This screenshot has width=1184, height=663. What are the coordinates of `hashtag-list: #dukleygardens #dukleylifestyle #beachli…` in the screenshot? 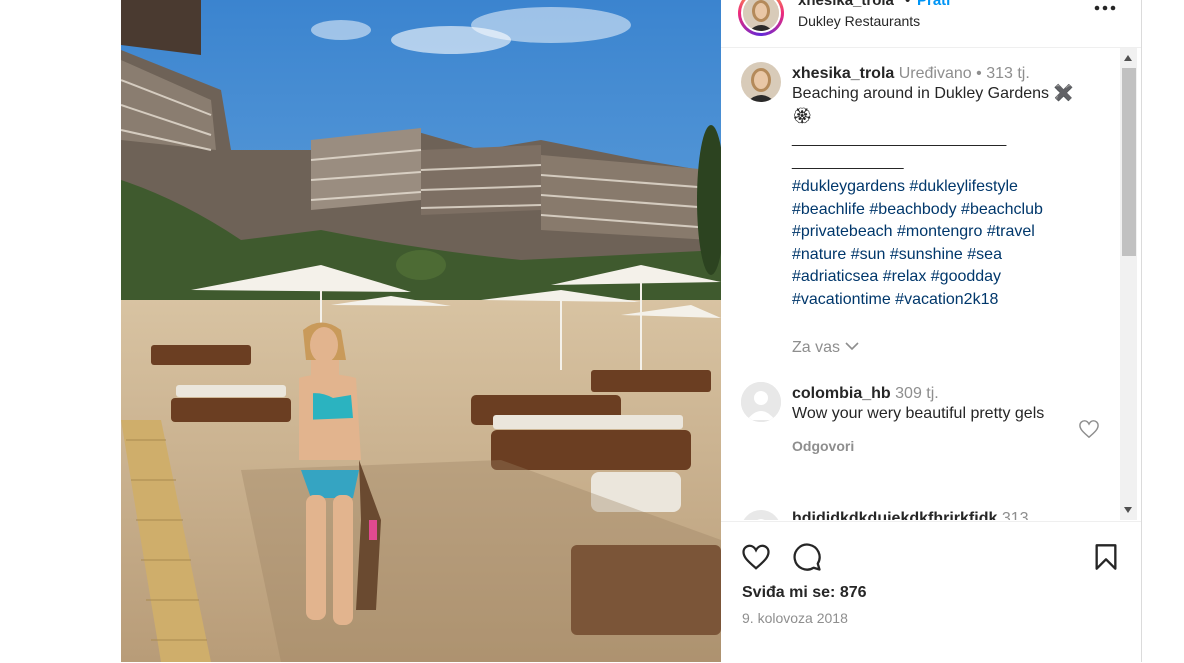 It's located at (947, 243).